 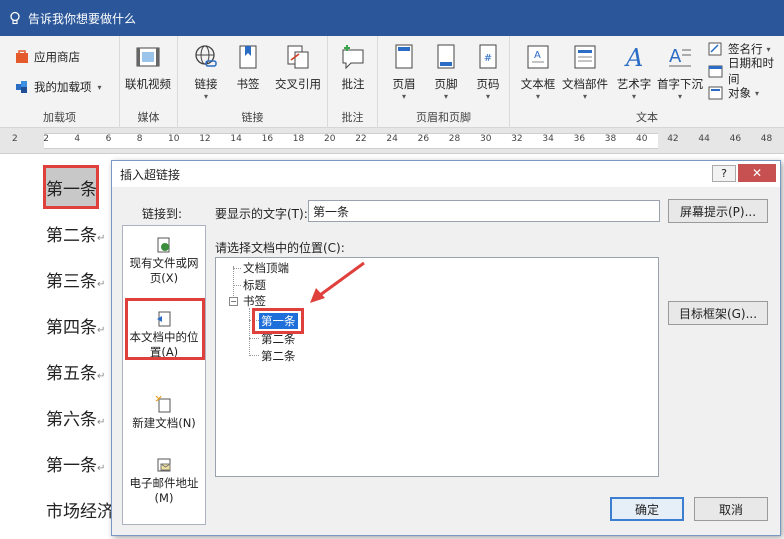 What do you see at coordinates (22, 57) in the screenshot?
I see `store-icon` at bounding box center [22, 57].